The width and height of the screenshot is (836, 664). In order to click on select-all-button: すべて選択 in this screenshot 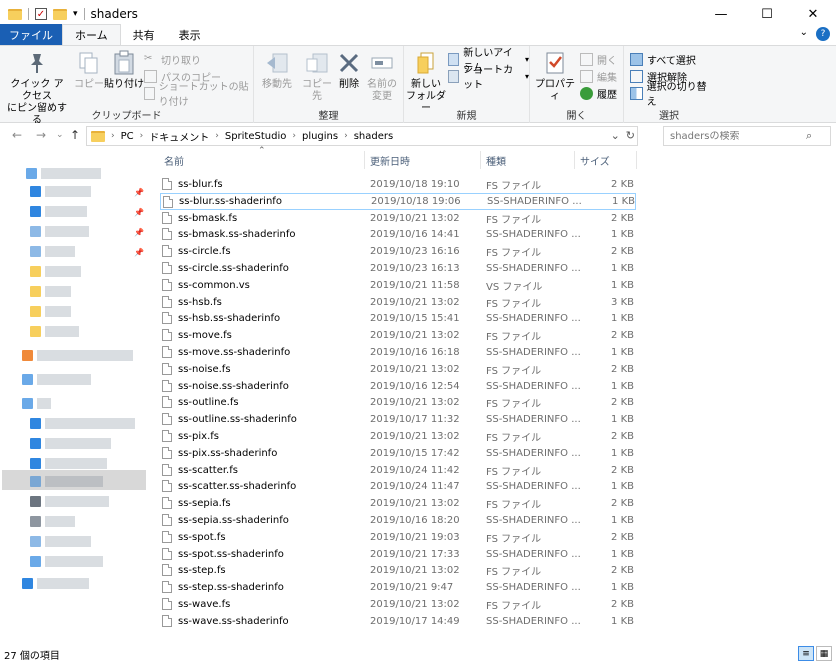, I will do `click(663, 59)`.